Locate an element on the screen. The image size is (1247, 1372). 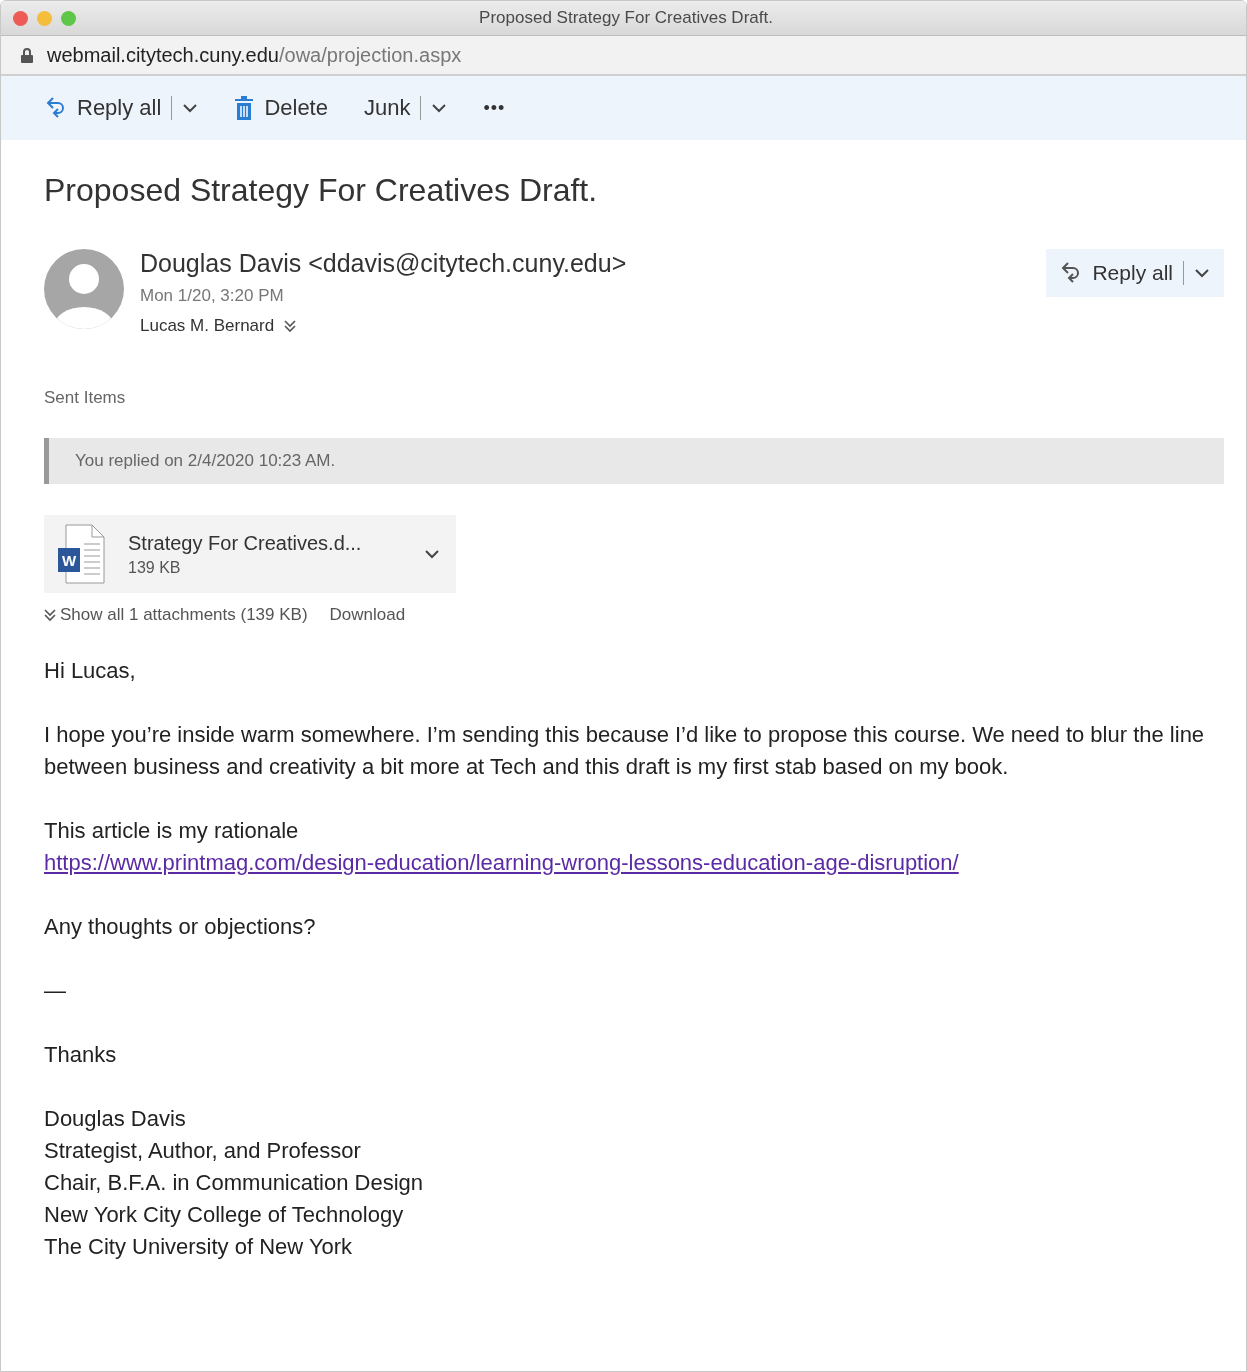
body-text: This article is my rationale is located at coordinates (172, 831).